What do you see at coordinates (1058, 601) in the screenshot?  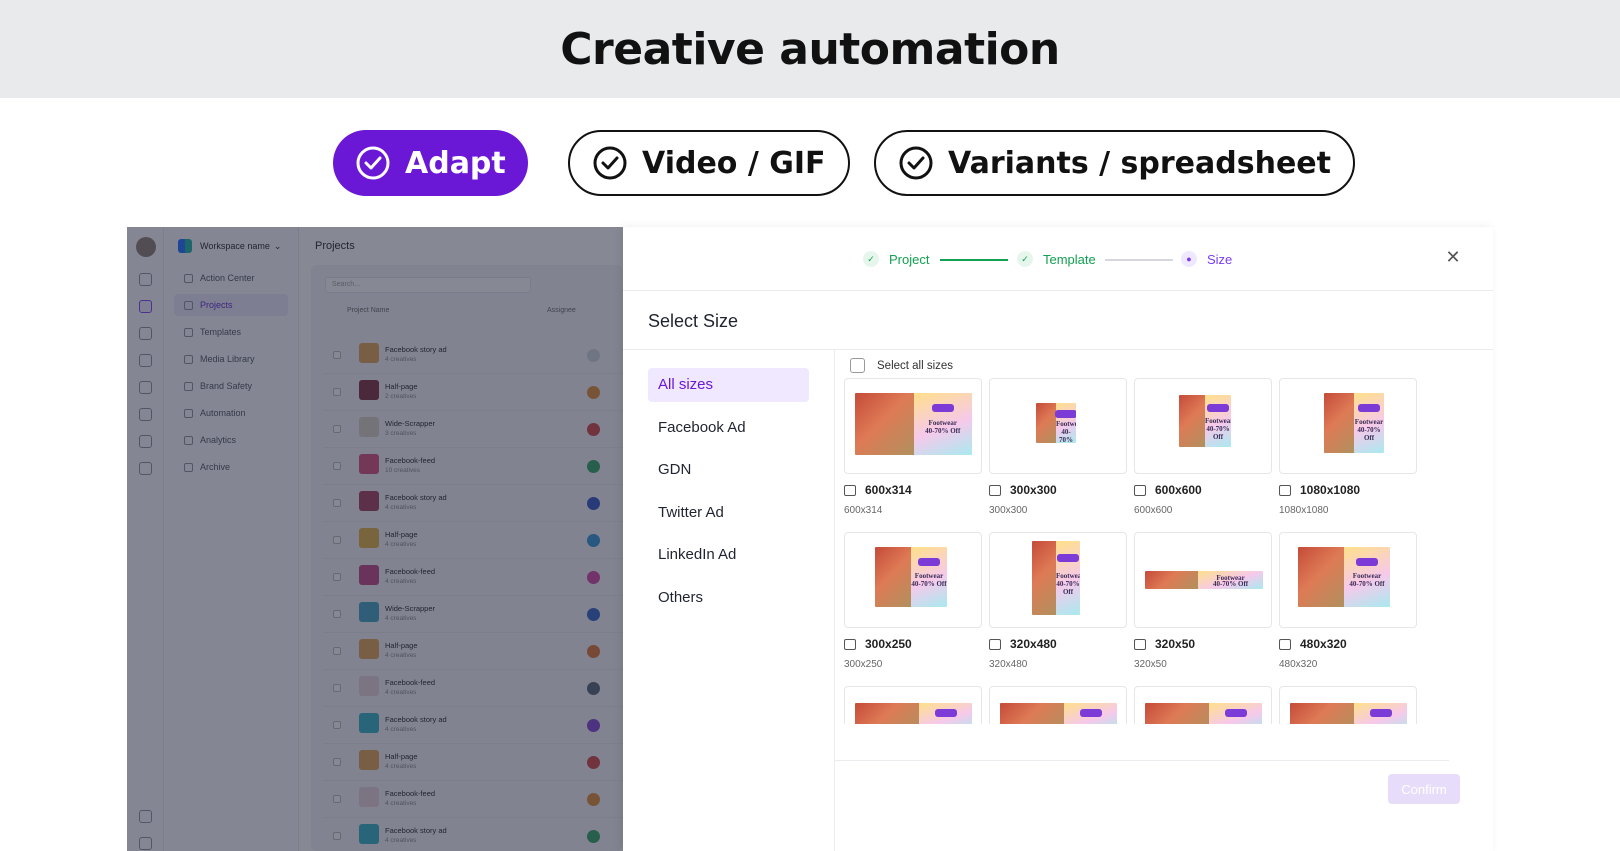 I see `size-card: Footwear40-70% Off 320x480 320x480` at bounding box center [1058, 601].